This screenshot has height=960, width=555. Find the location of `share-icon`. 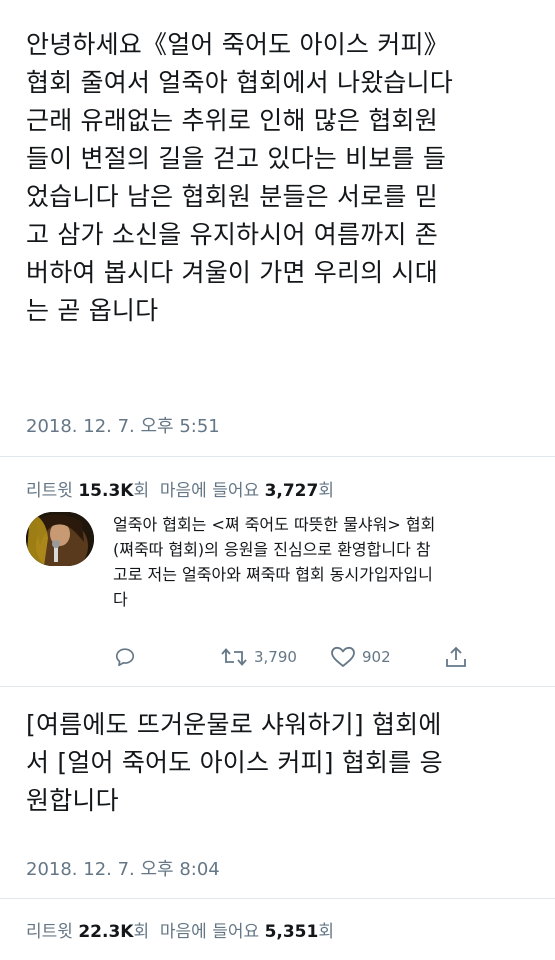

share-icon is located at coordinates (456, 656).